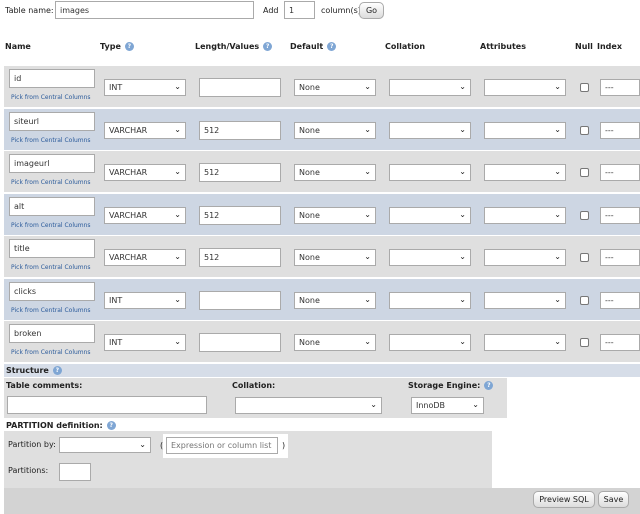 This screenshot has width=640, height=514. Describe the element at coordinates (52, 333) in the screenshot. I see `column-name-input: broken` at that location.